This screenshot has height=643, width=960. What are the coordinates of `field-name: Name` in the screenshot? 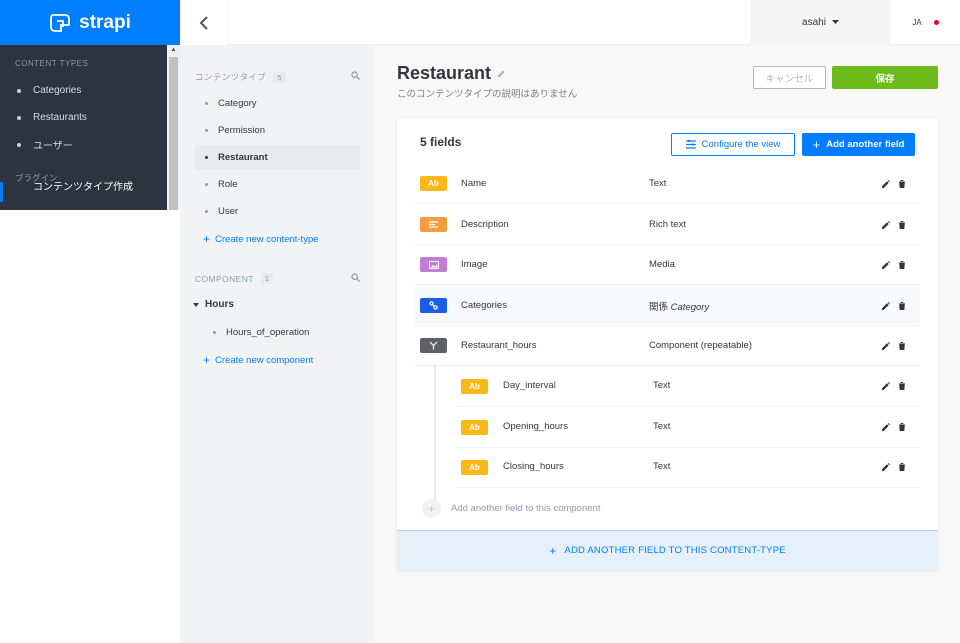 It's located at (474, 183).